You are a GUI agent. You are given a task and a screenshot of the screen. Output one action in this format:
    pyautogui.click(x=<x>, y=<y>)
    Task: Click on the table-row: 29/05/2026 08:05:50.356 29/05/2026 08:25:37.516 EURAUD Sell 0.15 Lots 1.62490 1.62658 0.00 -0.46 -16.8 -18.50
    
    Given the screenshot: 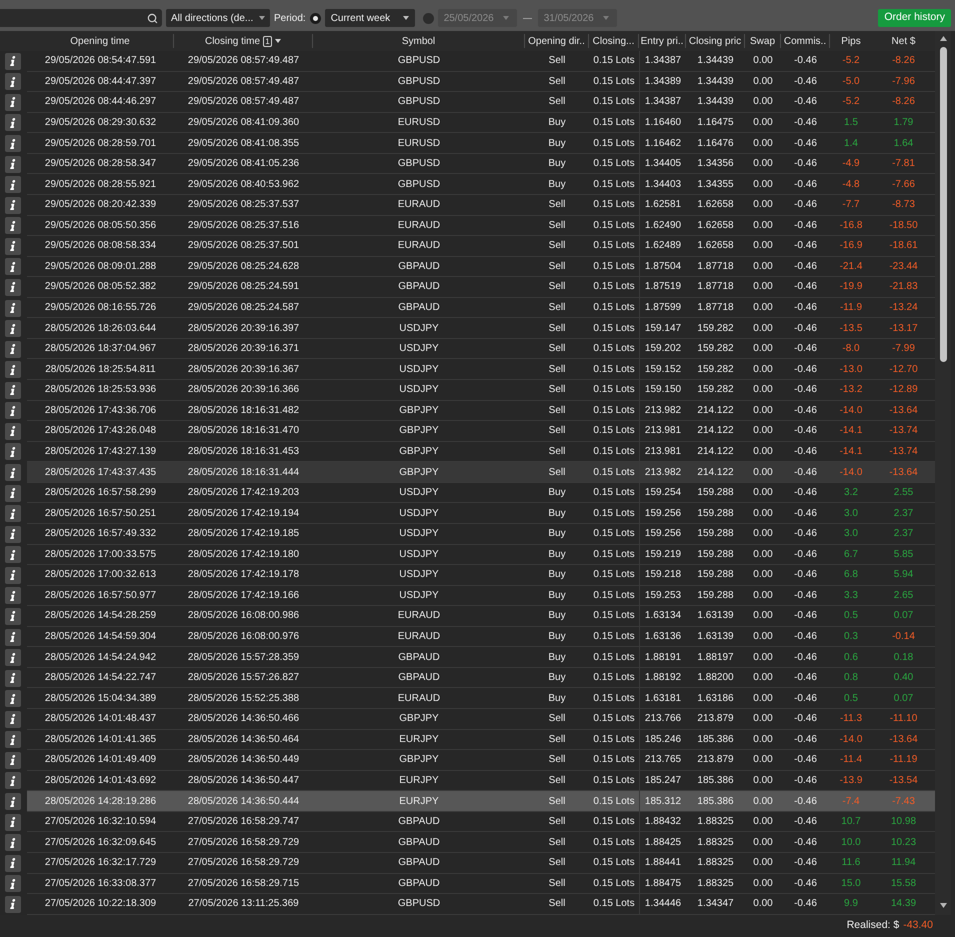 What is the action you would take?
    pyautogui.click(x=481, y=226)
    